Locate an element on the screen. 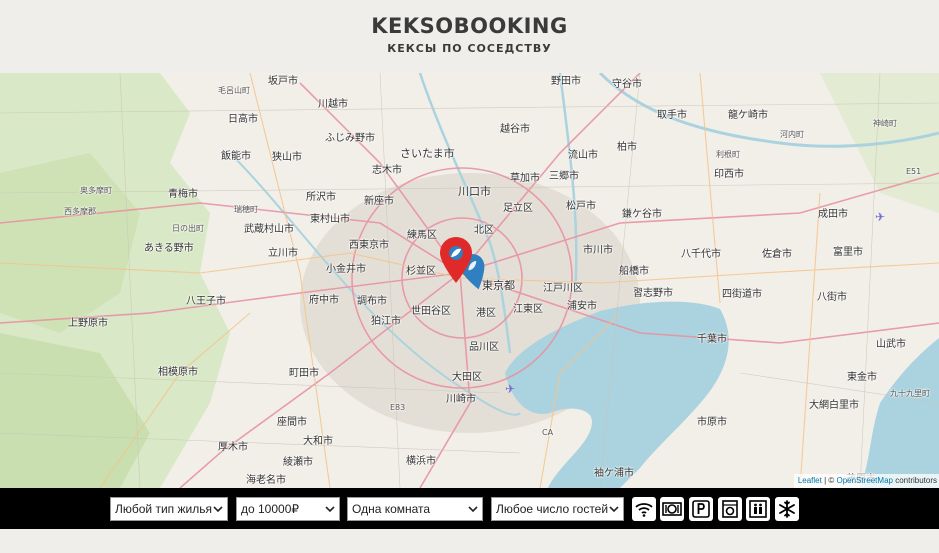 Image resolution: width=939 pixels, height=553 pixels. map-place-label: 千葉市 is located at coordinates (712, 339).